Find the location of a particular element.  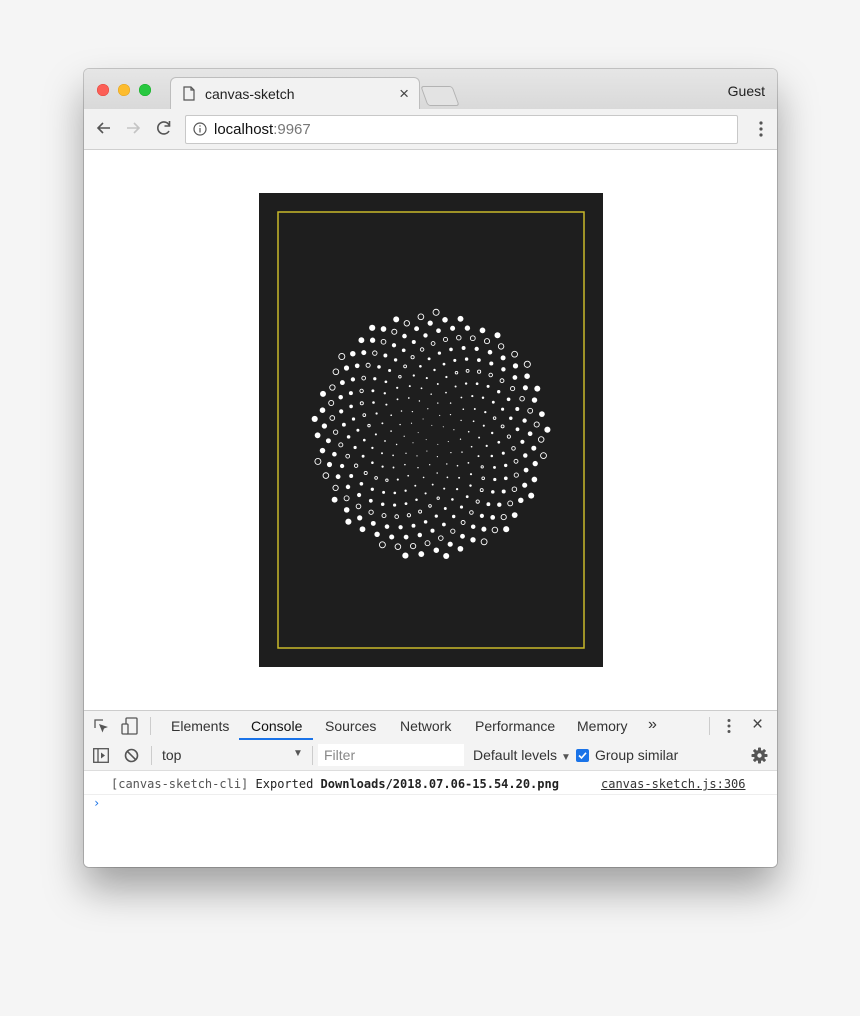

browser-tab: canvas-sketch × is located at coordinates (295, 93).